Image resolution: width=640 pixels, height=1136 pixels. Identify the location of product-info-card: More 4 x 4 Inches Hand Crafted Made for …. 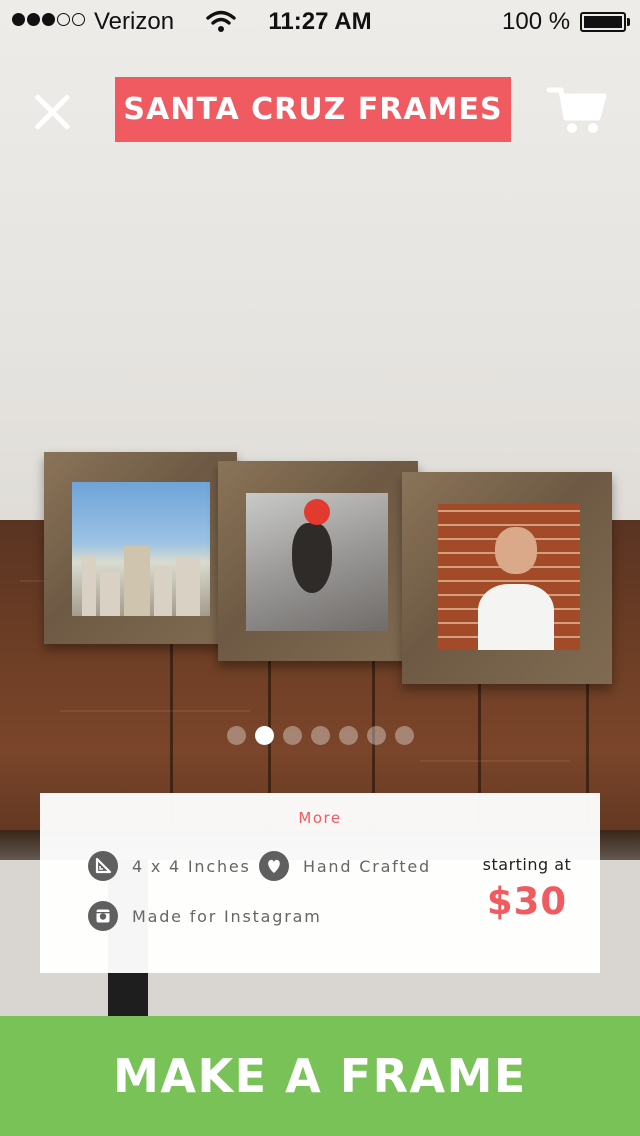
(320, 883).